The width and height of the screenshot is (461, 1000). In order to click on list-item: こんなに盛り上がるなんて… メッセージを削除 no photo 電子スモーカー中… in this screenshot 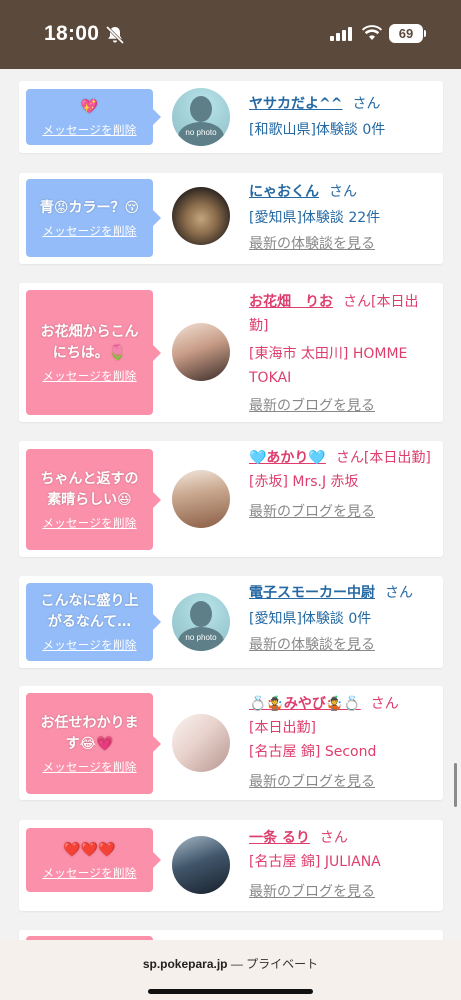, I will do `click(231, 622)`.